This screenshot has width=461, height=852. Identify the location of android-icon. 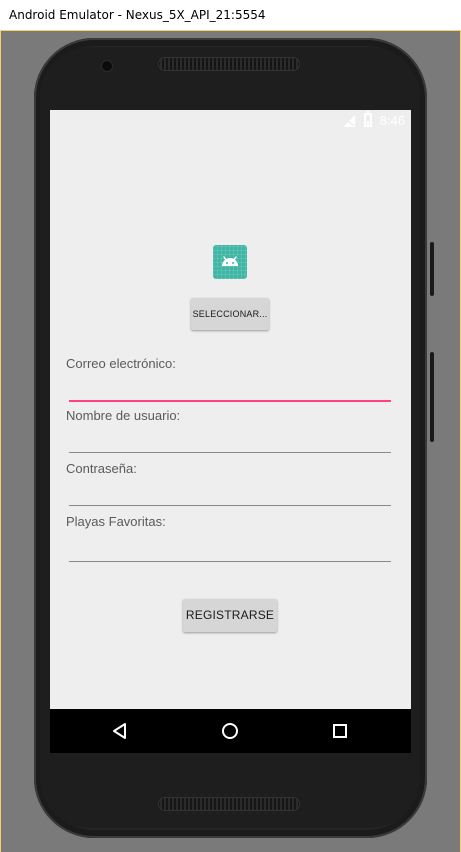
(230, 261).